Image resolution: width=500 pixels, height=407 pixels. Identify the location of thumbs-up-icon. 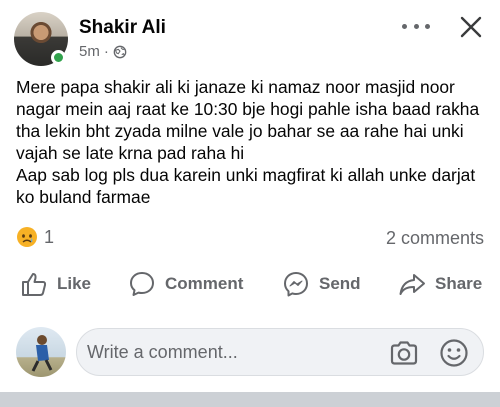
(34, 284).